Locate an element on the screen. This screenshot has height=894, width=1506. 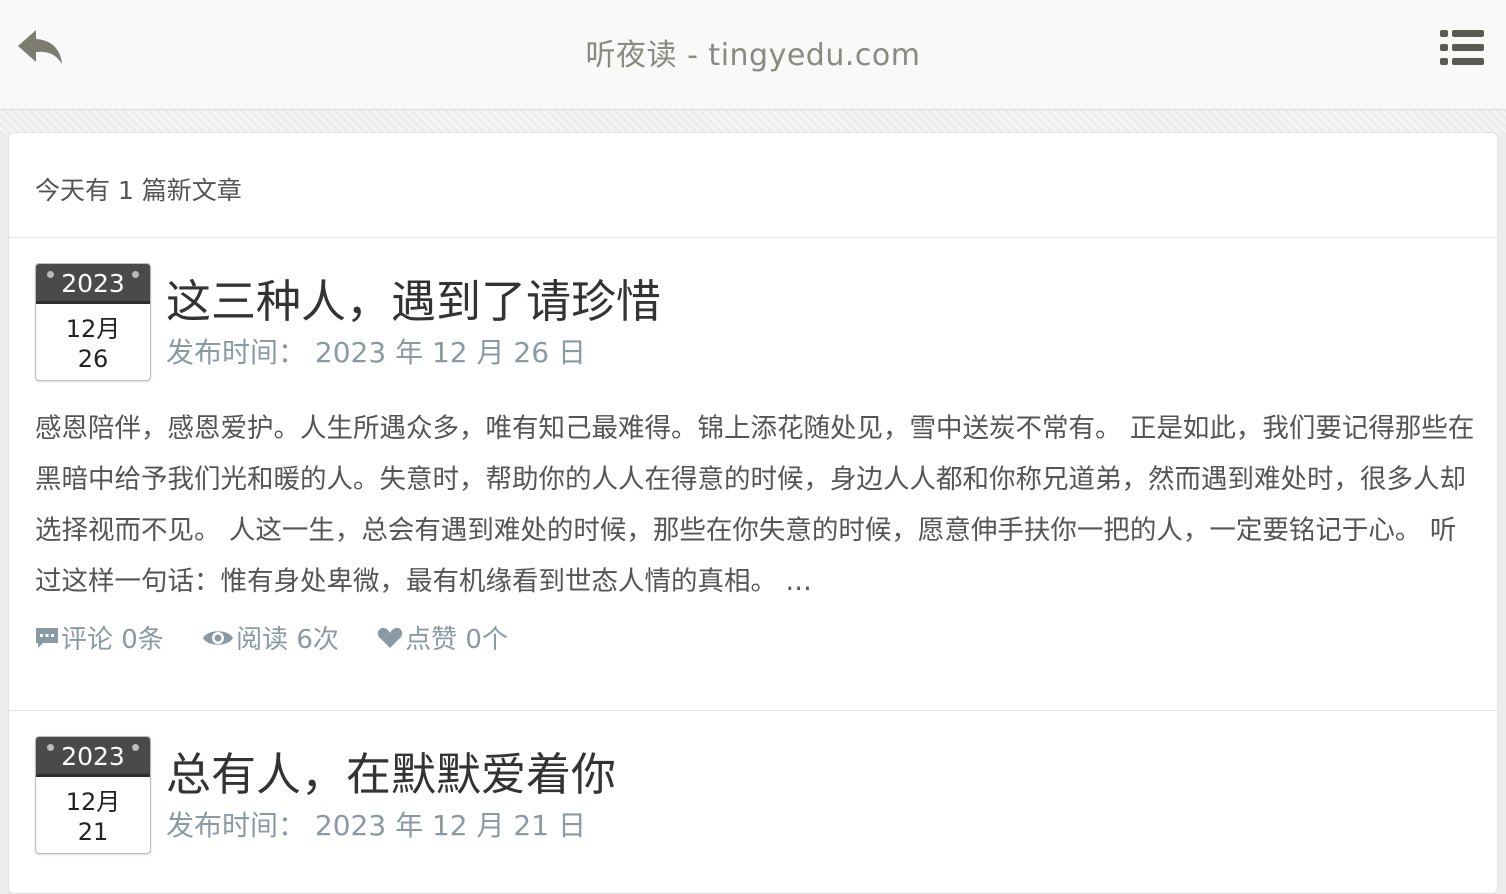
likes-link: 点赞 0个 is located at coordinates (442, 637).